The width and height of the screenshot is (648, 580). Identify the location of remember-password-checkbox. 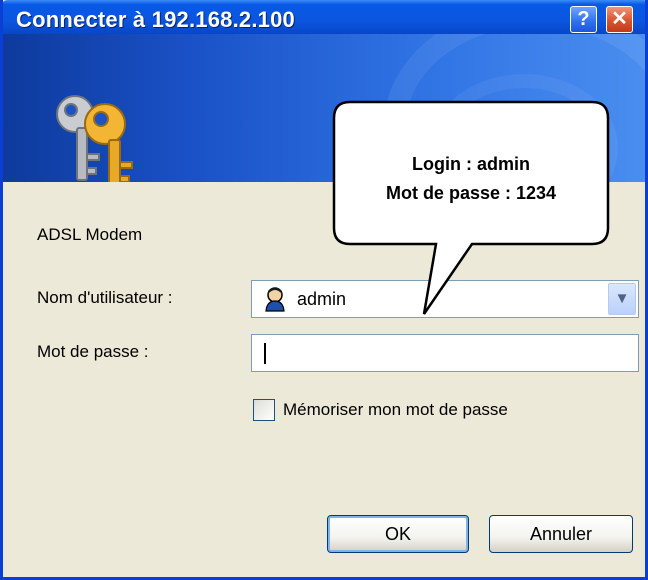
(264, 410).